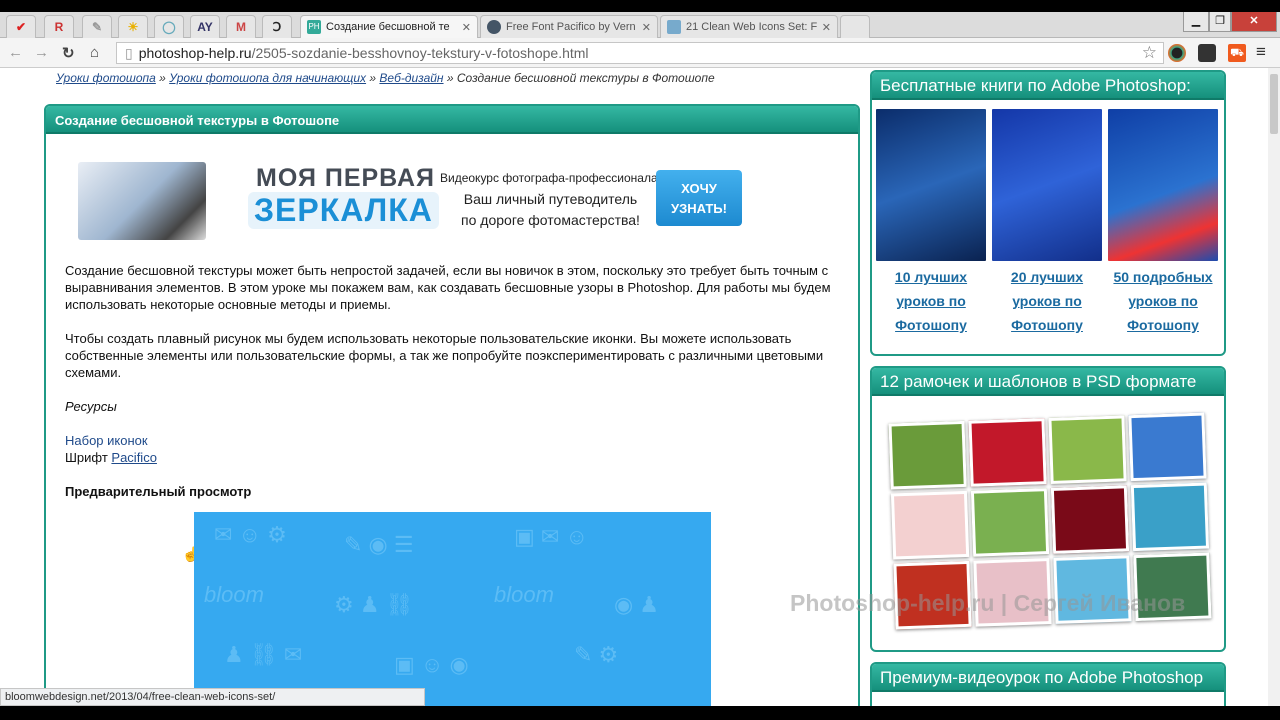  Describe the element at coordinates (550, 178) in the screenshot. I see `banner-desc-1: Видеокурс фотографа-профессионала.` at that location.